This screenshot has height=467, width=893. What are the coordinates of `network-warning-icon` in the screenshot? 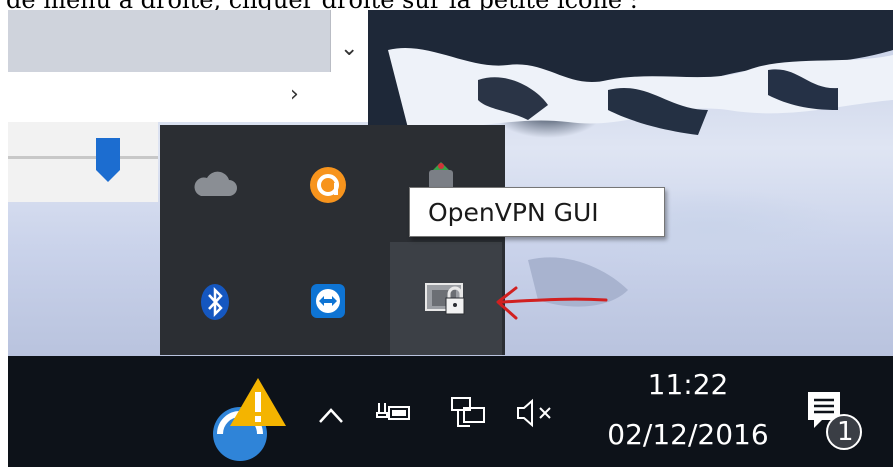 It's located at (246, 419).